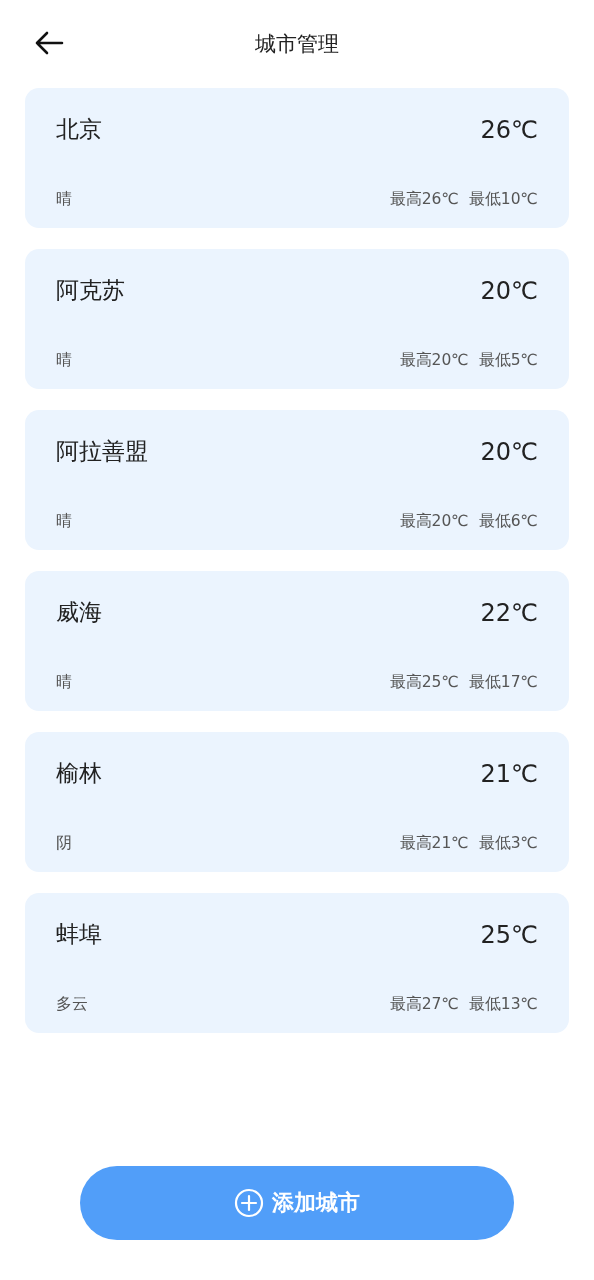 The height and width of the screenshot is (1280, 594). What do you see at coordinates (90, 290) in the screenshot?
I see `city-name: 阿克苏` at bounding box center [90, 290].